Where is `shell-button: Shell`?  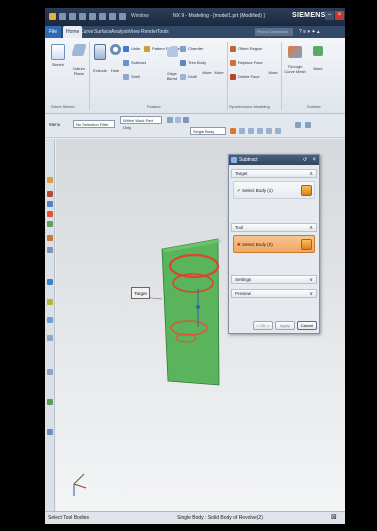
shell-button: Shell is located at coordinates (131, 77).